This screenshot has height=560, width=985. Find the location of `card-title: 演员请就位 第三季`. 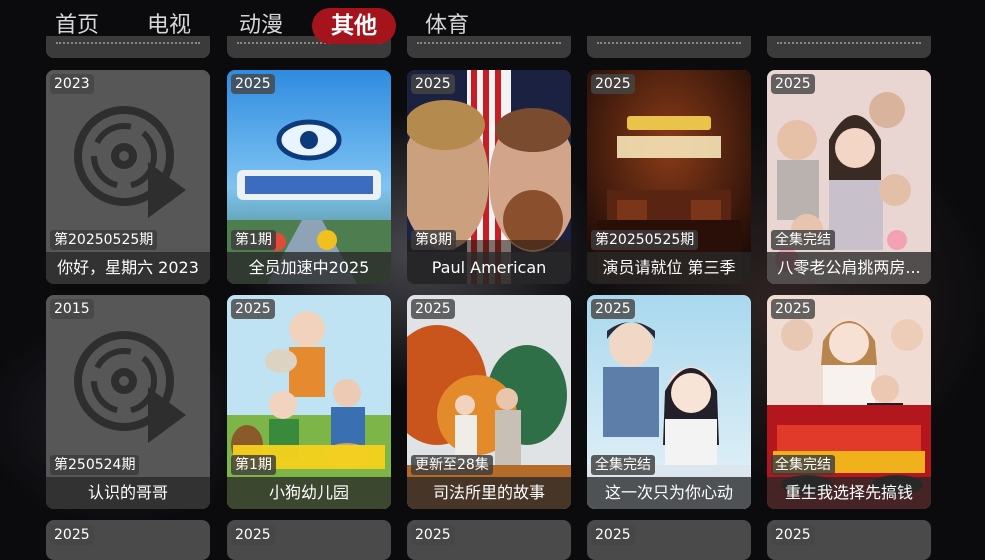

card-title: 演员请就位 第三季 is located at coordinates (669, 268).